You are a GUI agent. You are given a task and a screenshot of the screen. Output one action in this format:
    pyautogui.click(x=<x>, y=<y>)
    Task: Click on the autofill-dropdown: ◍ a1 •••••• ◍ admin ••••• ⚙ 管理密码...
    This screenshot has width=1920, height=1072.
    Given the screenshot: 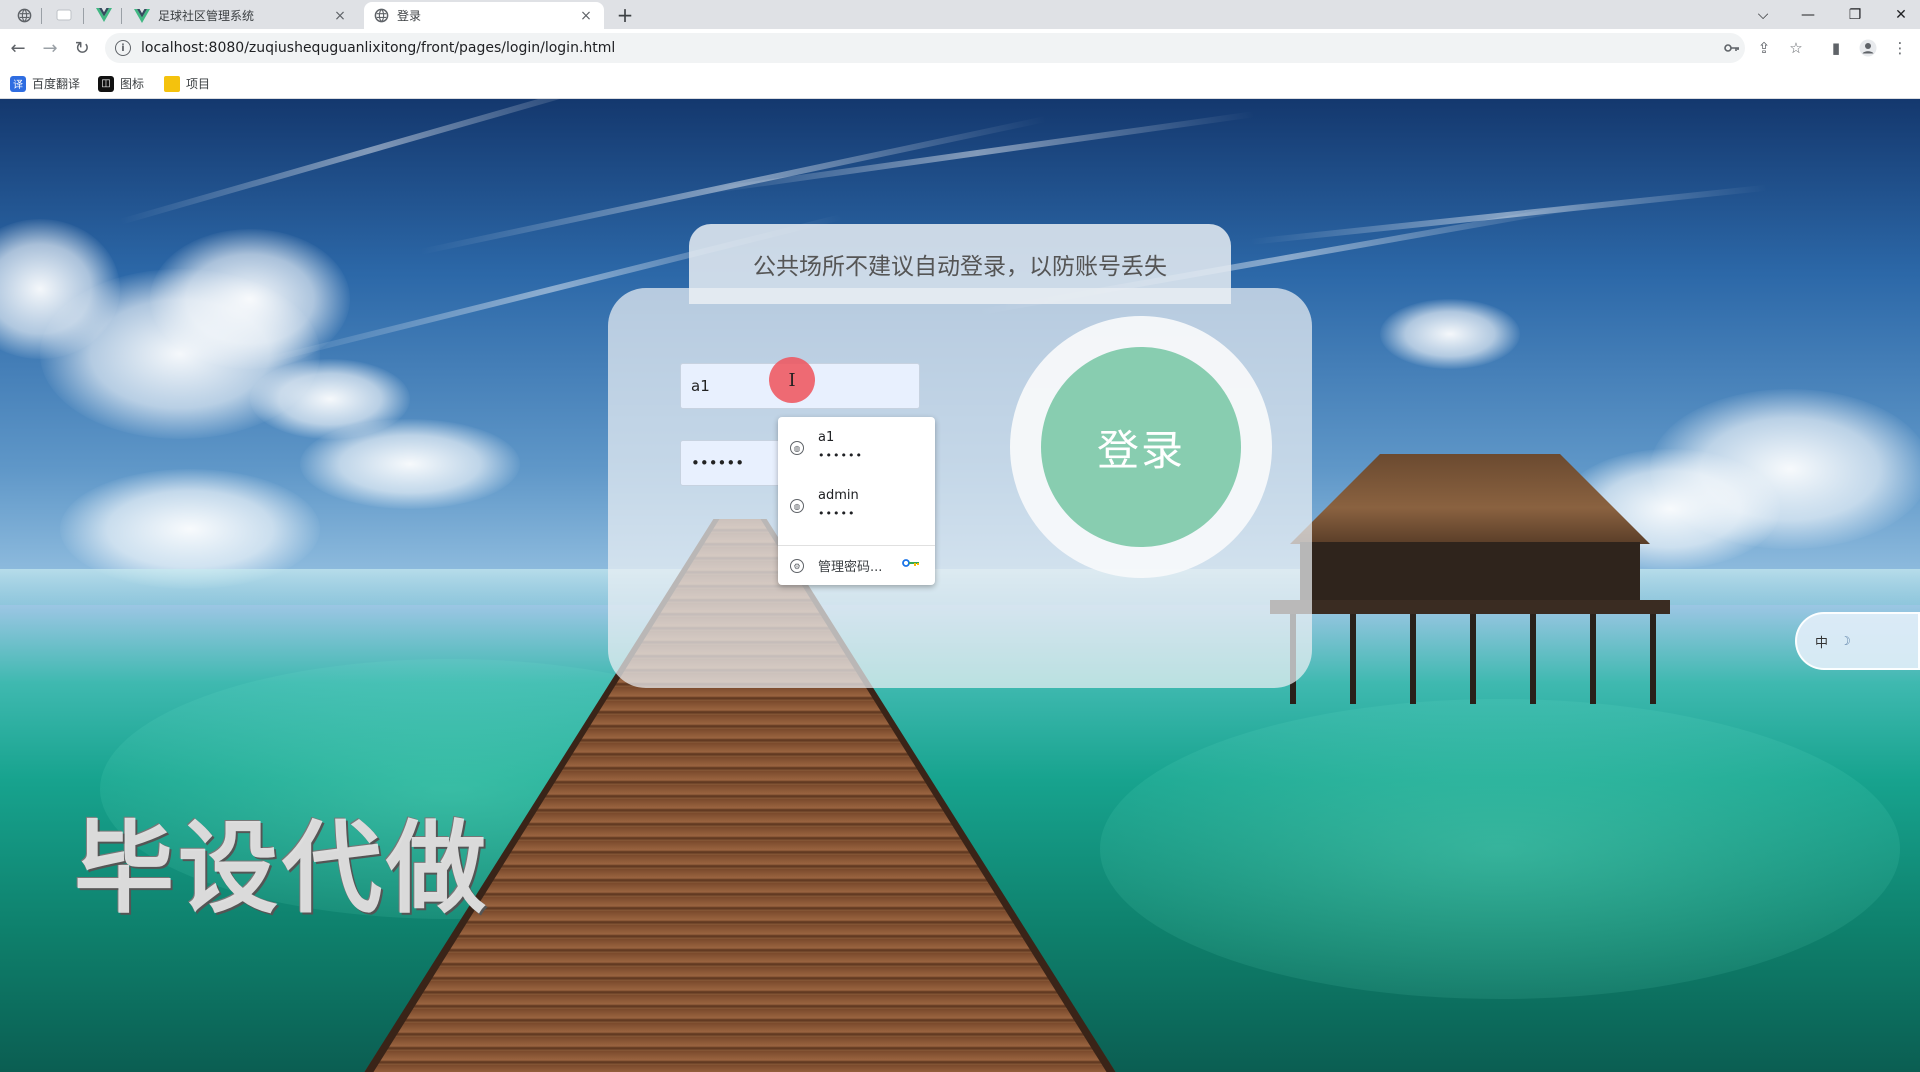 What is the action you would take?
    pyautogui.click(x=856, y=501)
    